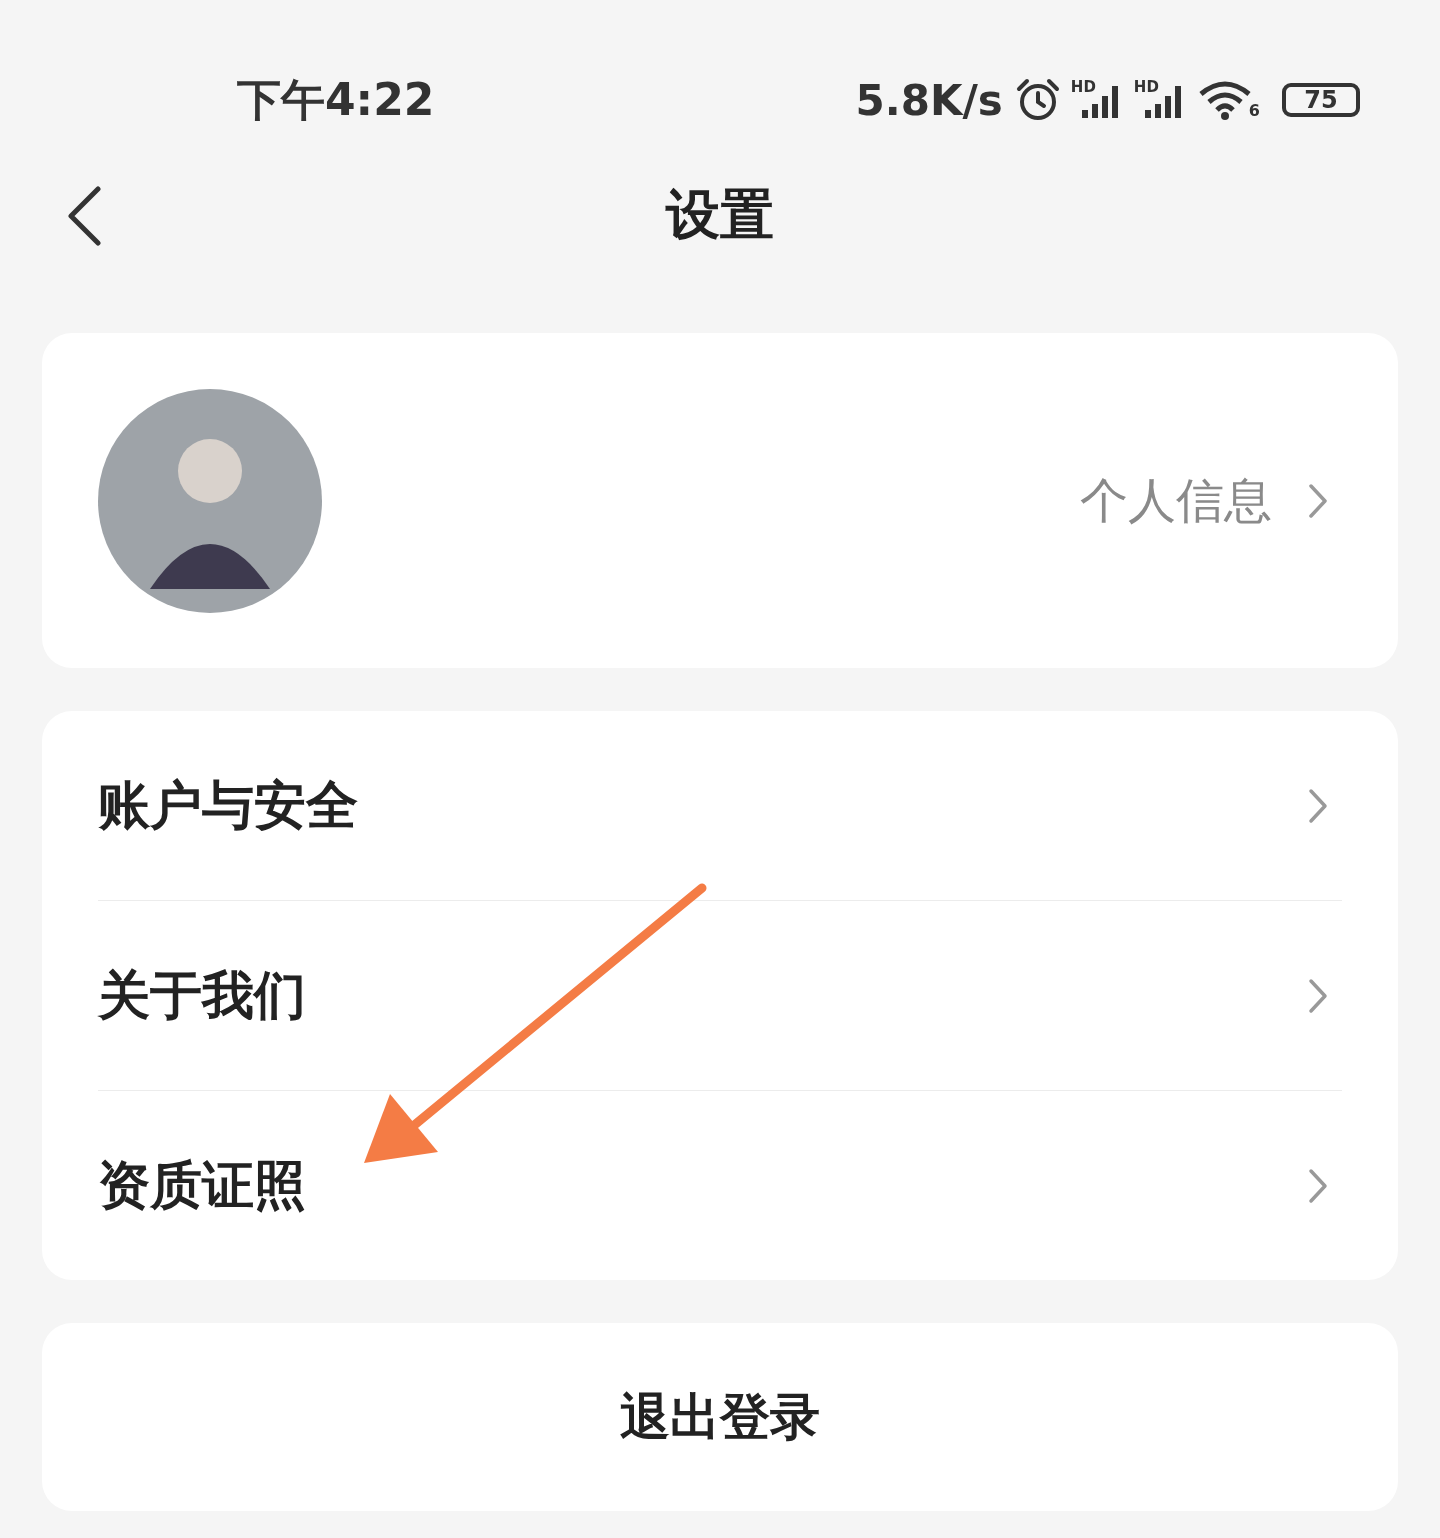  Describe the element at coordinates (1254, 110) in the screenshot. I see `wifi-label: 6` at that location.